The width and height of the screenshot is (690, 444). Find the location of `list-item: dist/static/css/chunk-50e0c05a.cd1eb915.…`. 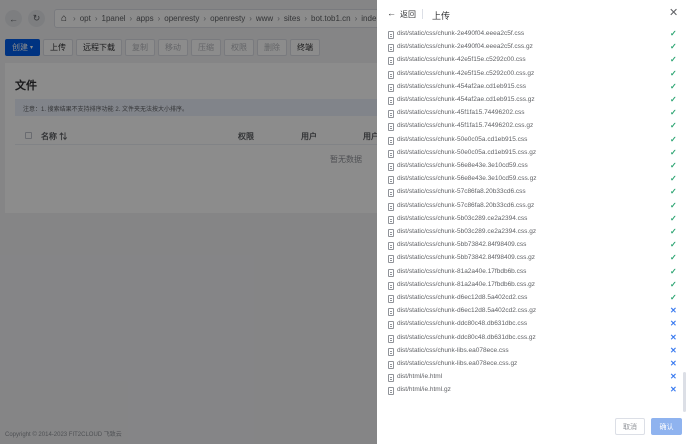

list-item: dist/static/css/chunk-50e0c05a.cd1eb915.… is located at coordinates (533, 142).